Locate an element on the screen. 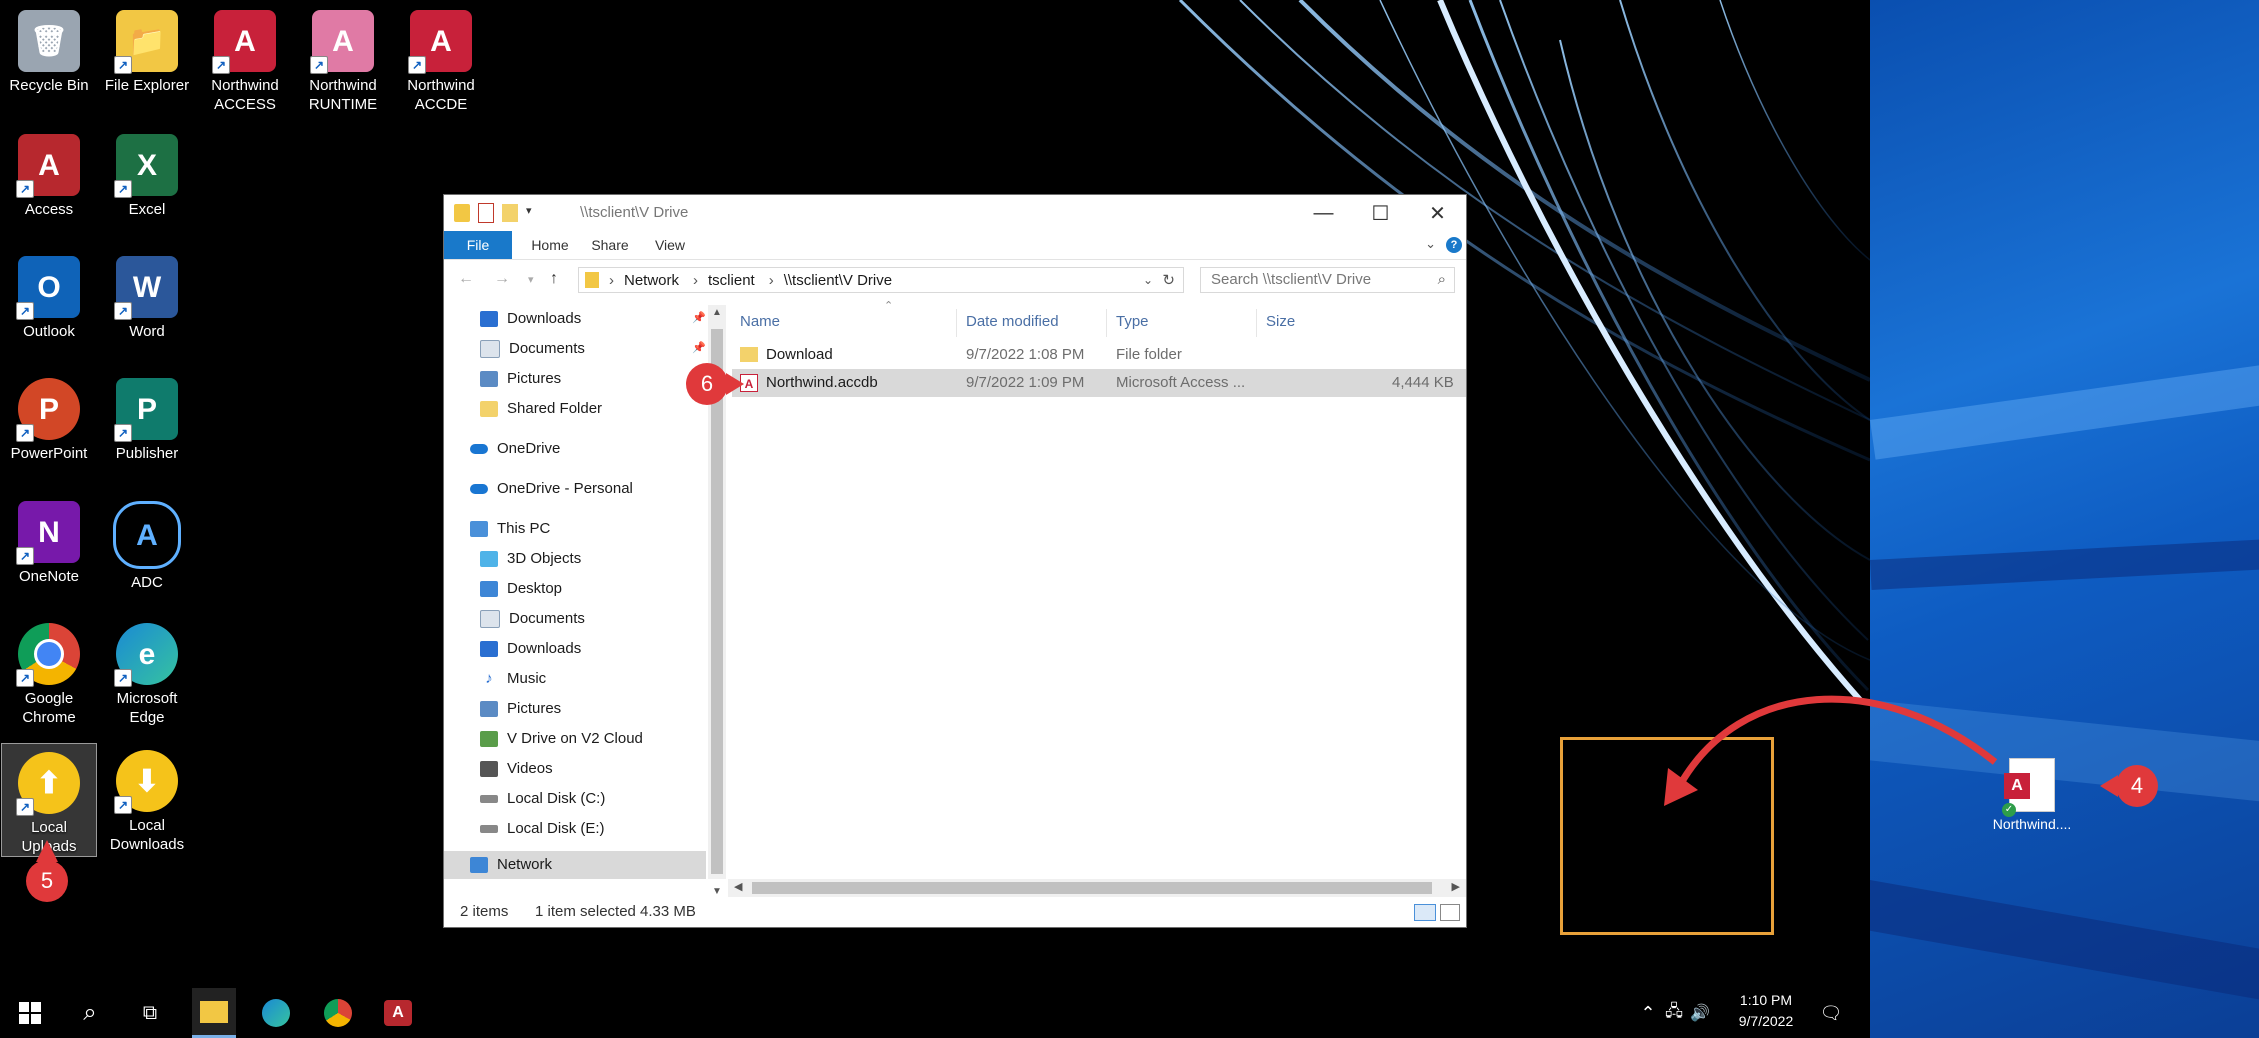 This screenshot has height=1038, width=2259. desktop-icon-file-explorer: 📁 ↗ File Explorer is located at coordinates (147, 48).